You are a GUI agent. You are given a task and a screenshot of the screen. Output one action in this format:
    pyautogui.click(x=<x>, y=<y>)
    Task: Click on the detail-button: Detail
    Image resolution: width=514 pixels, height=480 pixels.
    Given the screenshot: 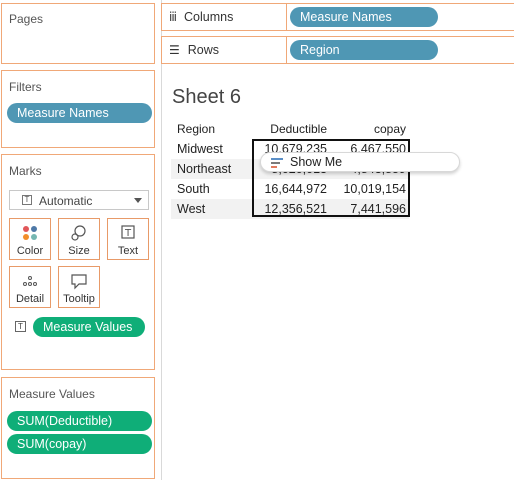 What is the action you would take?
    pyautogui.click(x=30, y=287)
    